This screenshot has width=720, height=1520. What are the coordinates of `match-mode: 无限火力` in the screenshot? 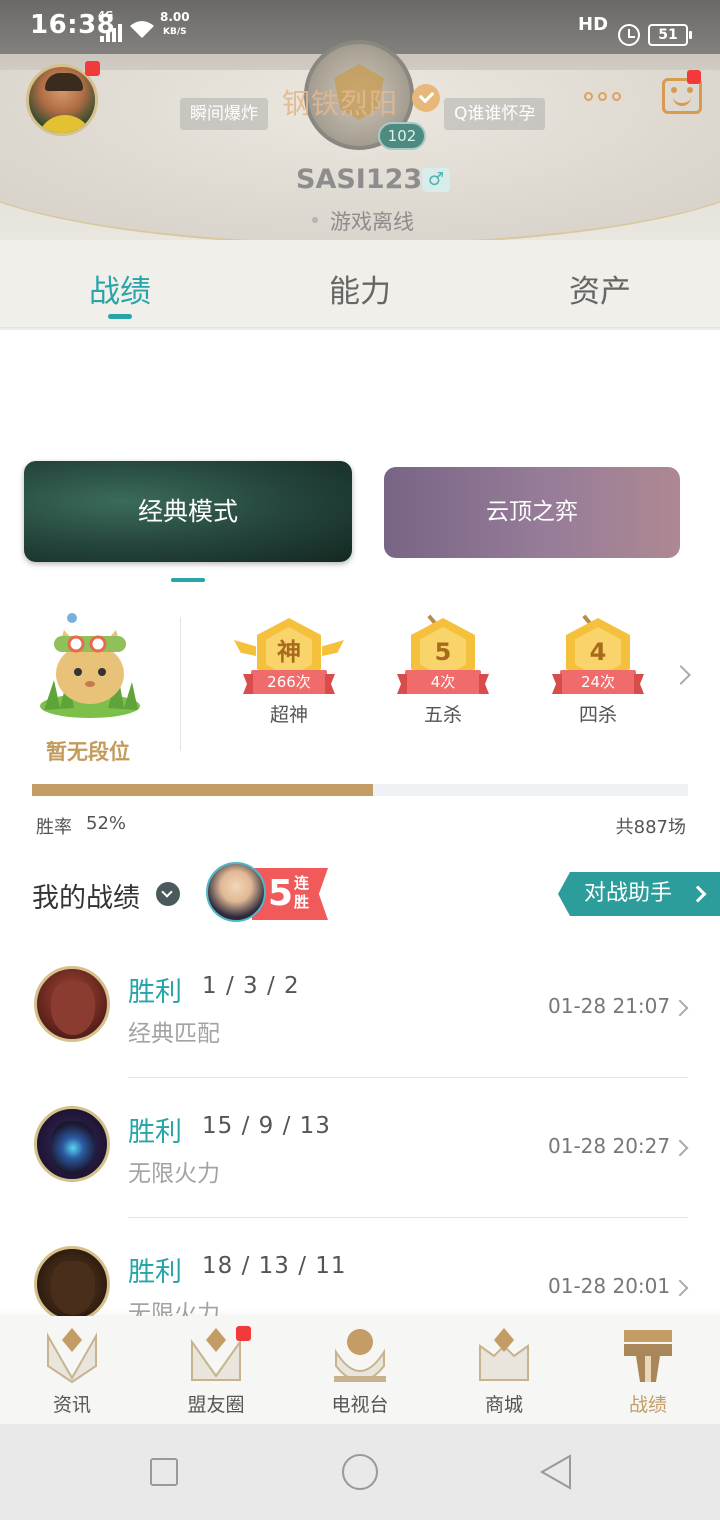 It's located at (174, 1174).